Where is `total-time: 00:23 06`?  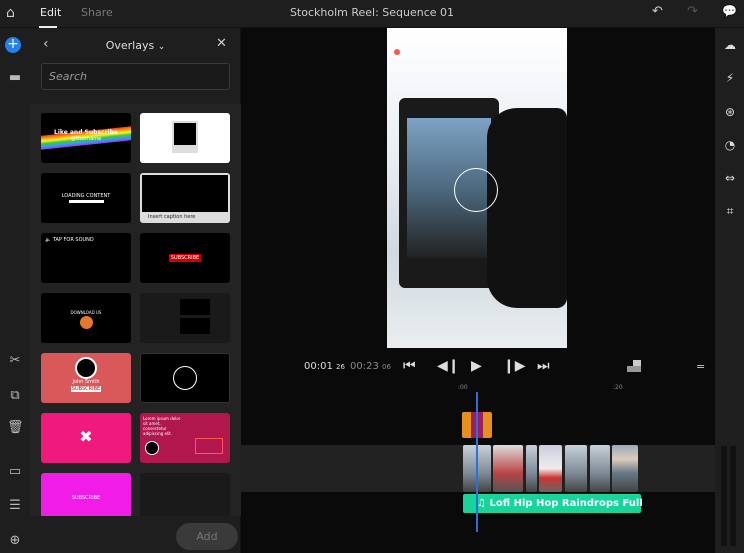
total-time: 00:23 06 is located at coordinates (370, 366).